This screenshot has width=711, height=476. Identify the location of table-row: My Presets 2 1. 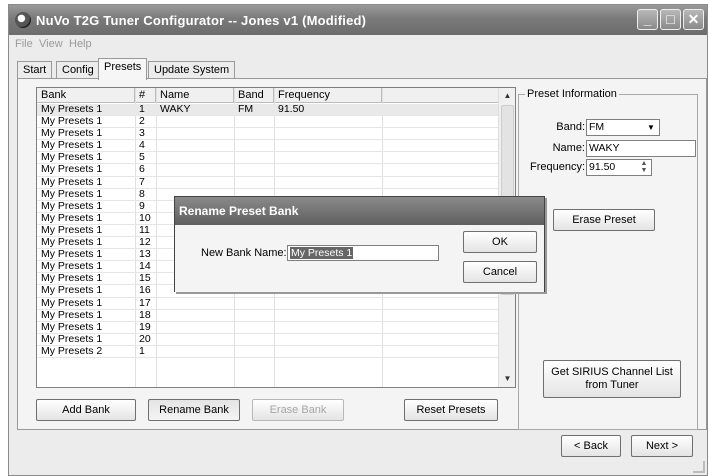
(268, 351).